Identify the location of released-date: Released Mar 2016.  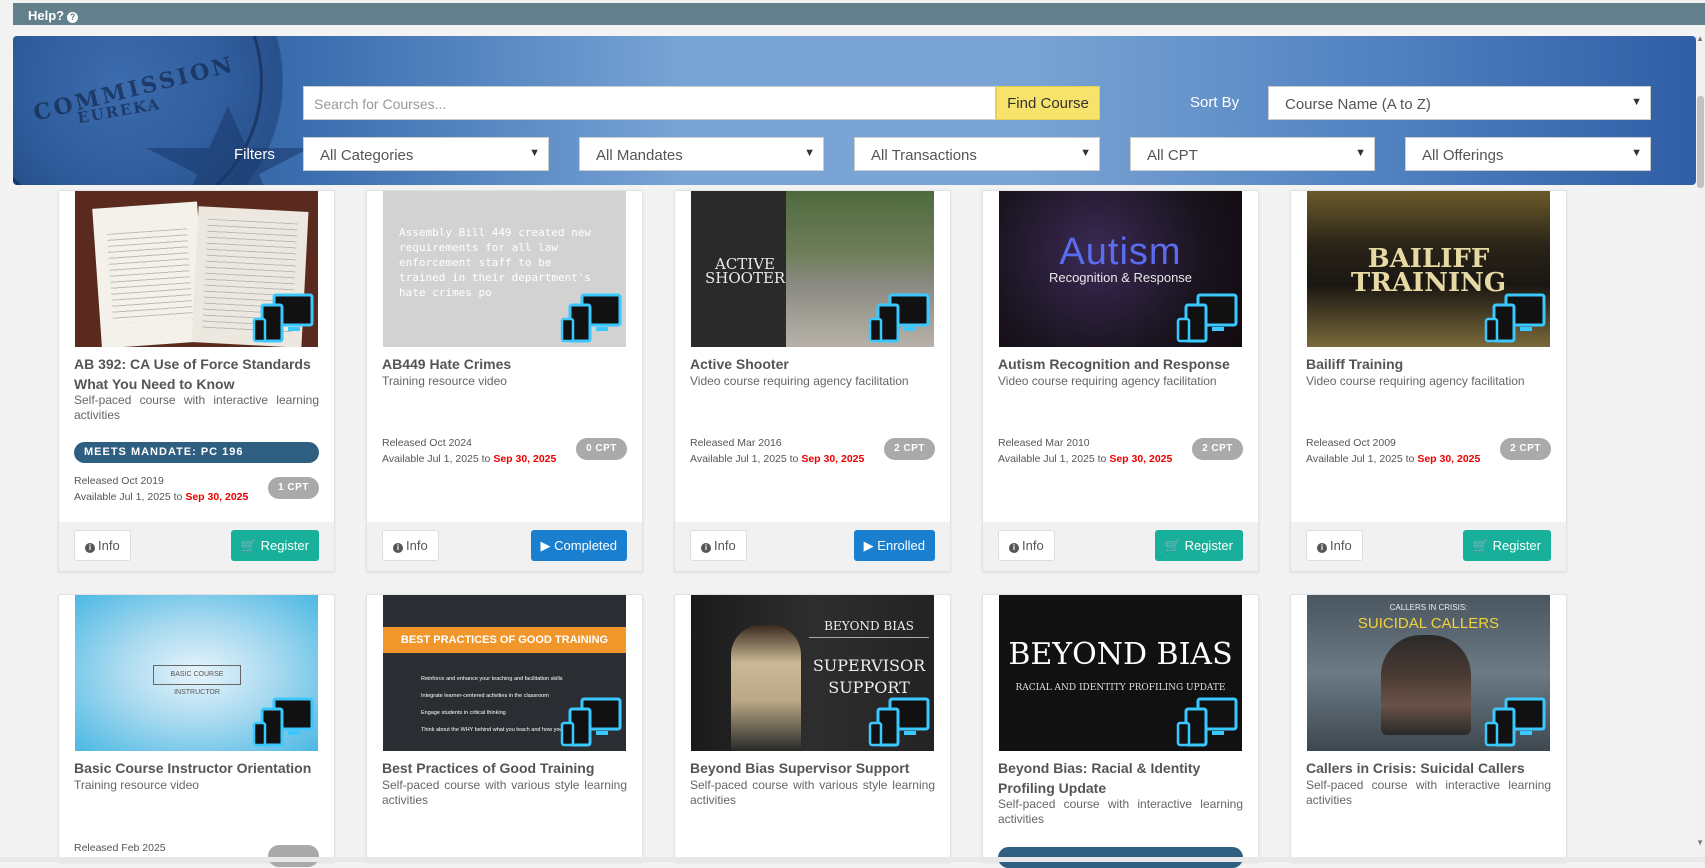
(736, 443).